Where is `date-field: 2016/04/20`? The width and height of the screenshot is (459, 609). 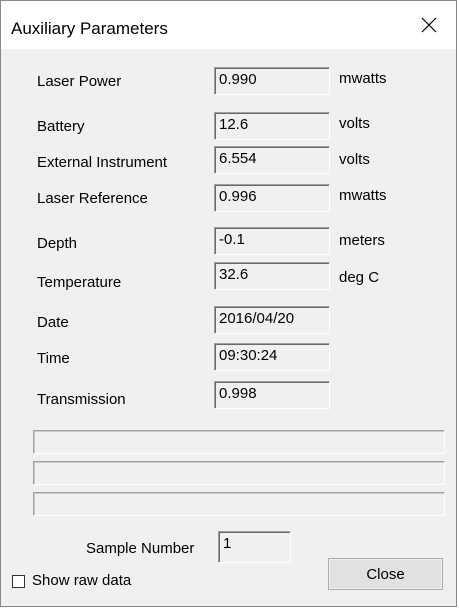
date-field: 2016/04/20 is located at coordinates (272, 320).